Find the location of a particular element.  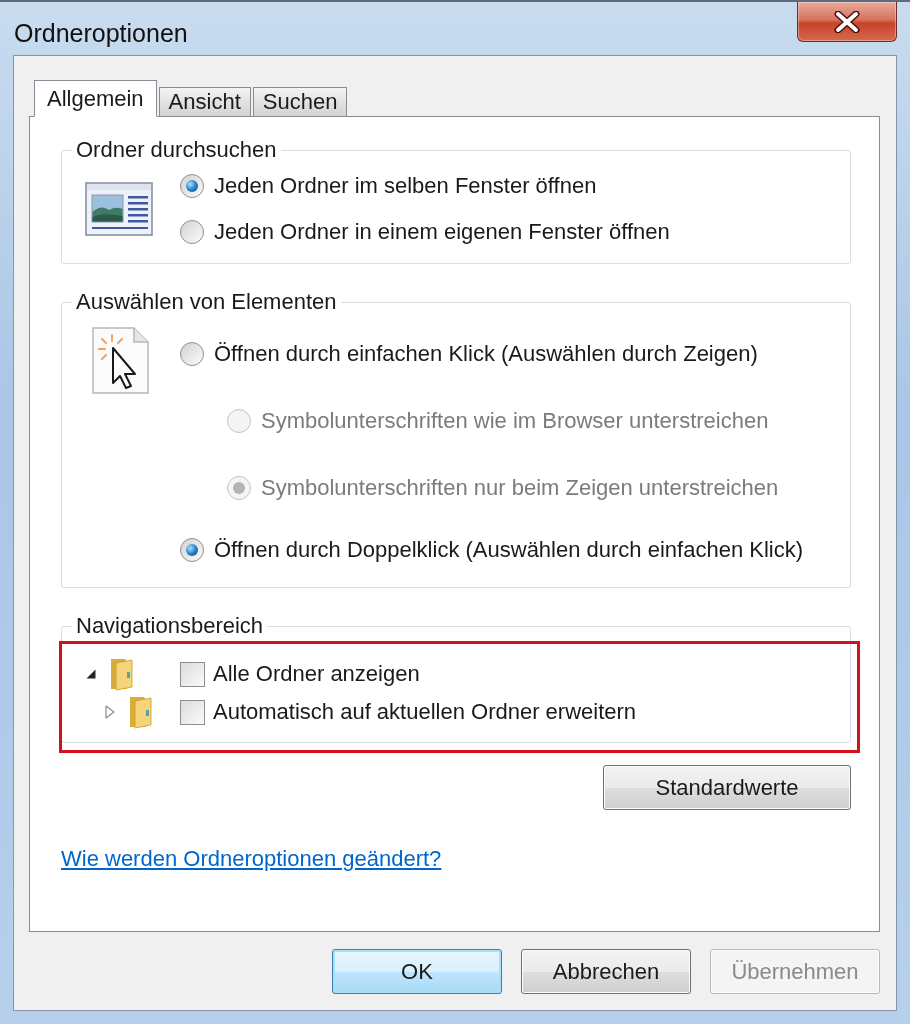

close-button is located at coordinates (847, 22).